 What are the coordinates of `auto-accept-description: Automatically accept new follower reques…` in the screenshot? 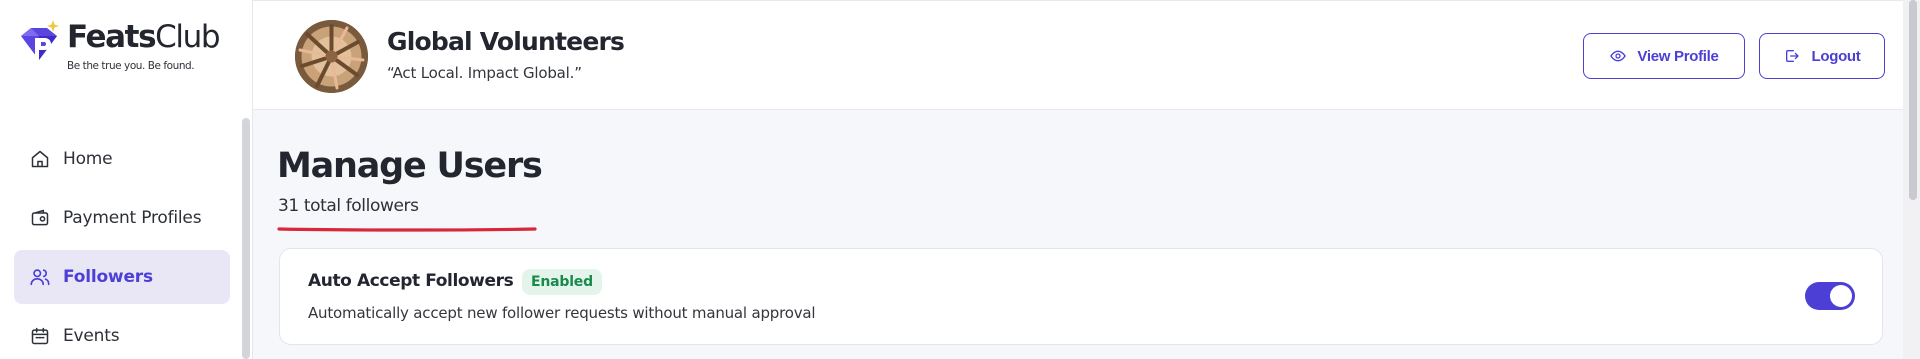 It's located at (562, 313).